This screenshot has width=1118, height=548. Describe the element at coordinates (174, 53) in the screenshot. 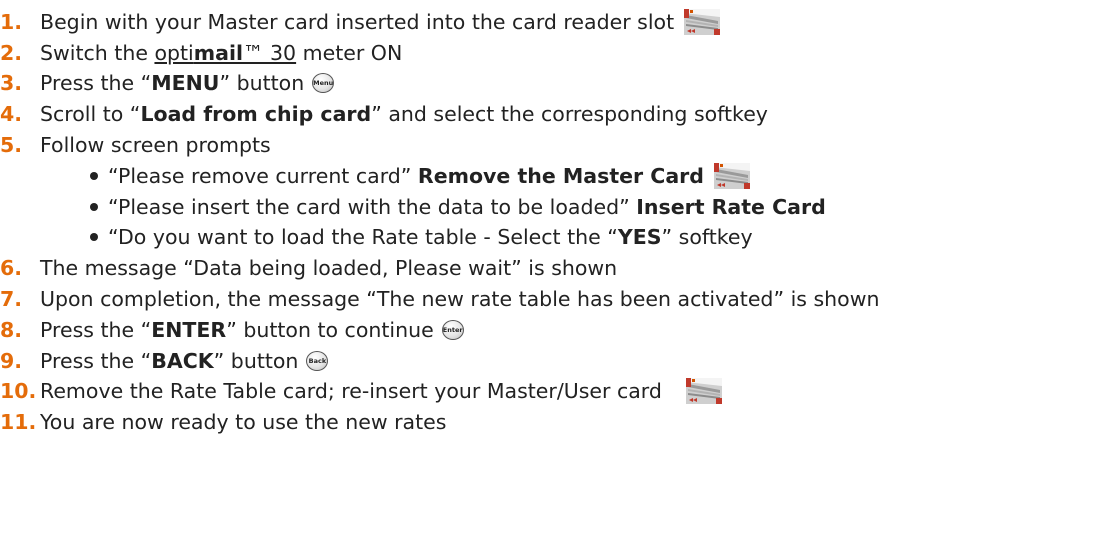

I see `product-name-prefix: opti` at that location.